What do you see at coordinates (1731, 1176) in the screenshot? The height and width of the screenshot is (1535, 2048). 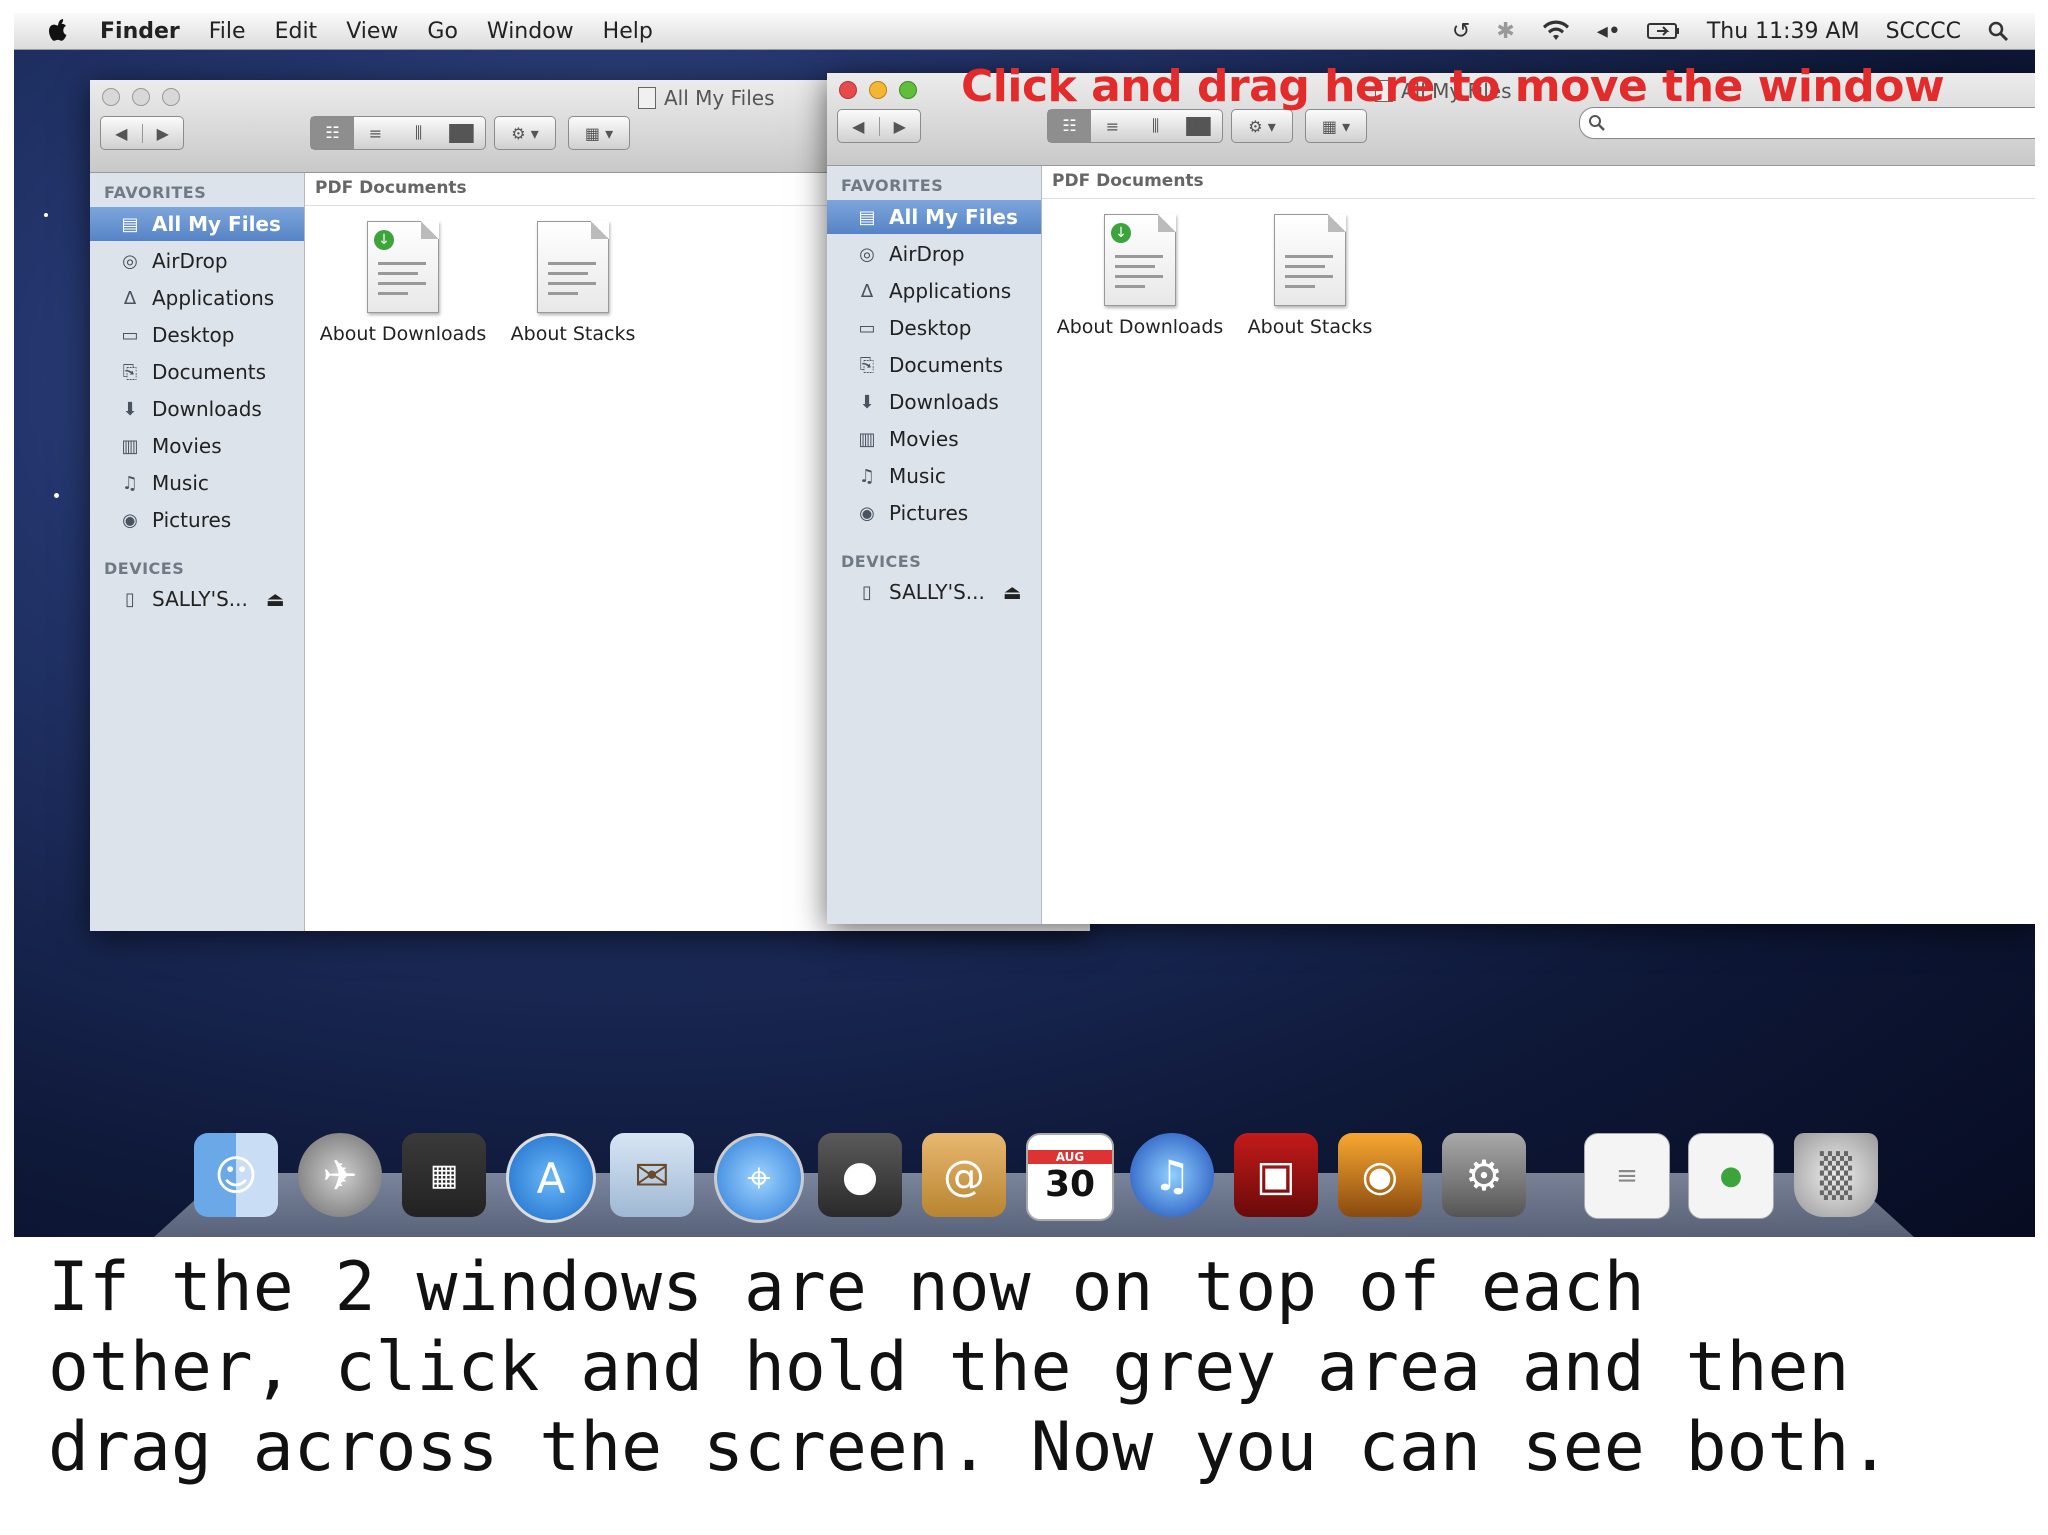 I see `pdf-document-icon: ●` at bounding box center [1731, 1176].